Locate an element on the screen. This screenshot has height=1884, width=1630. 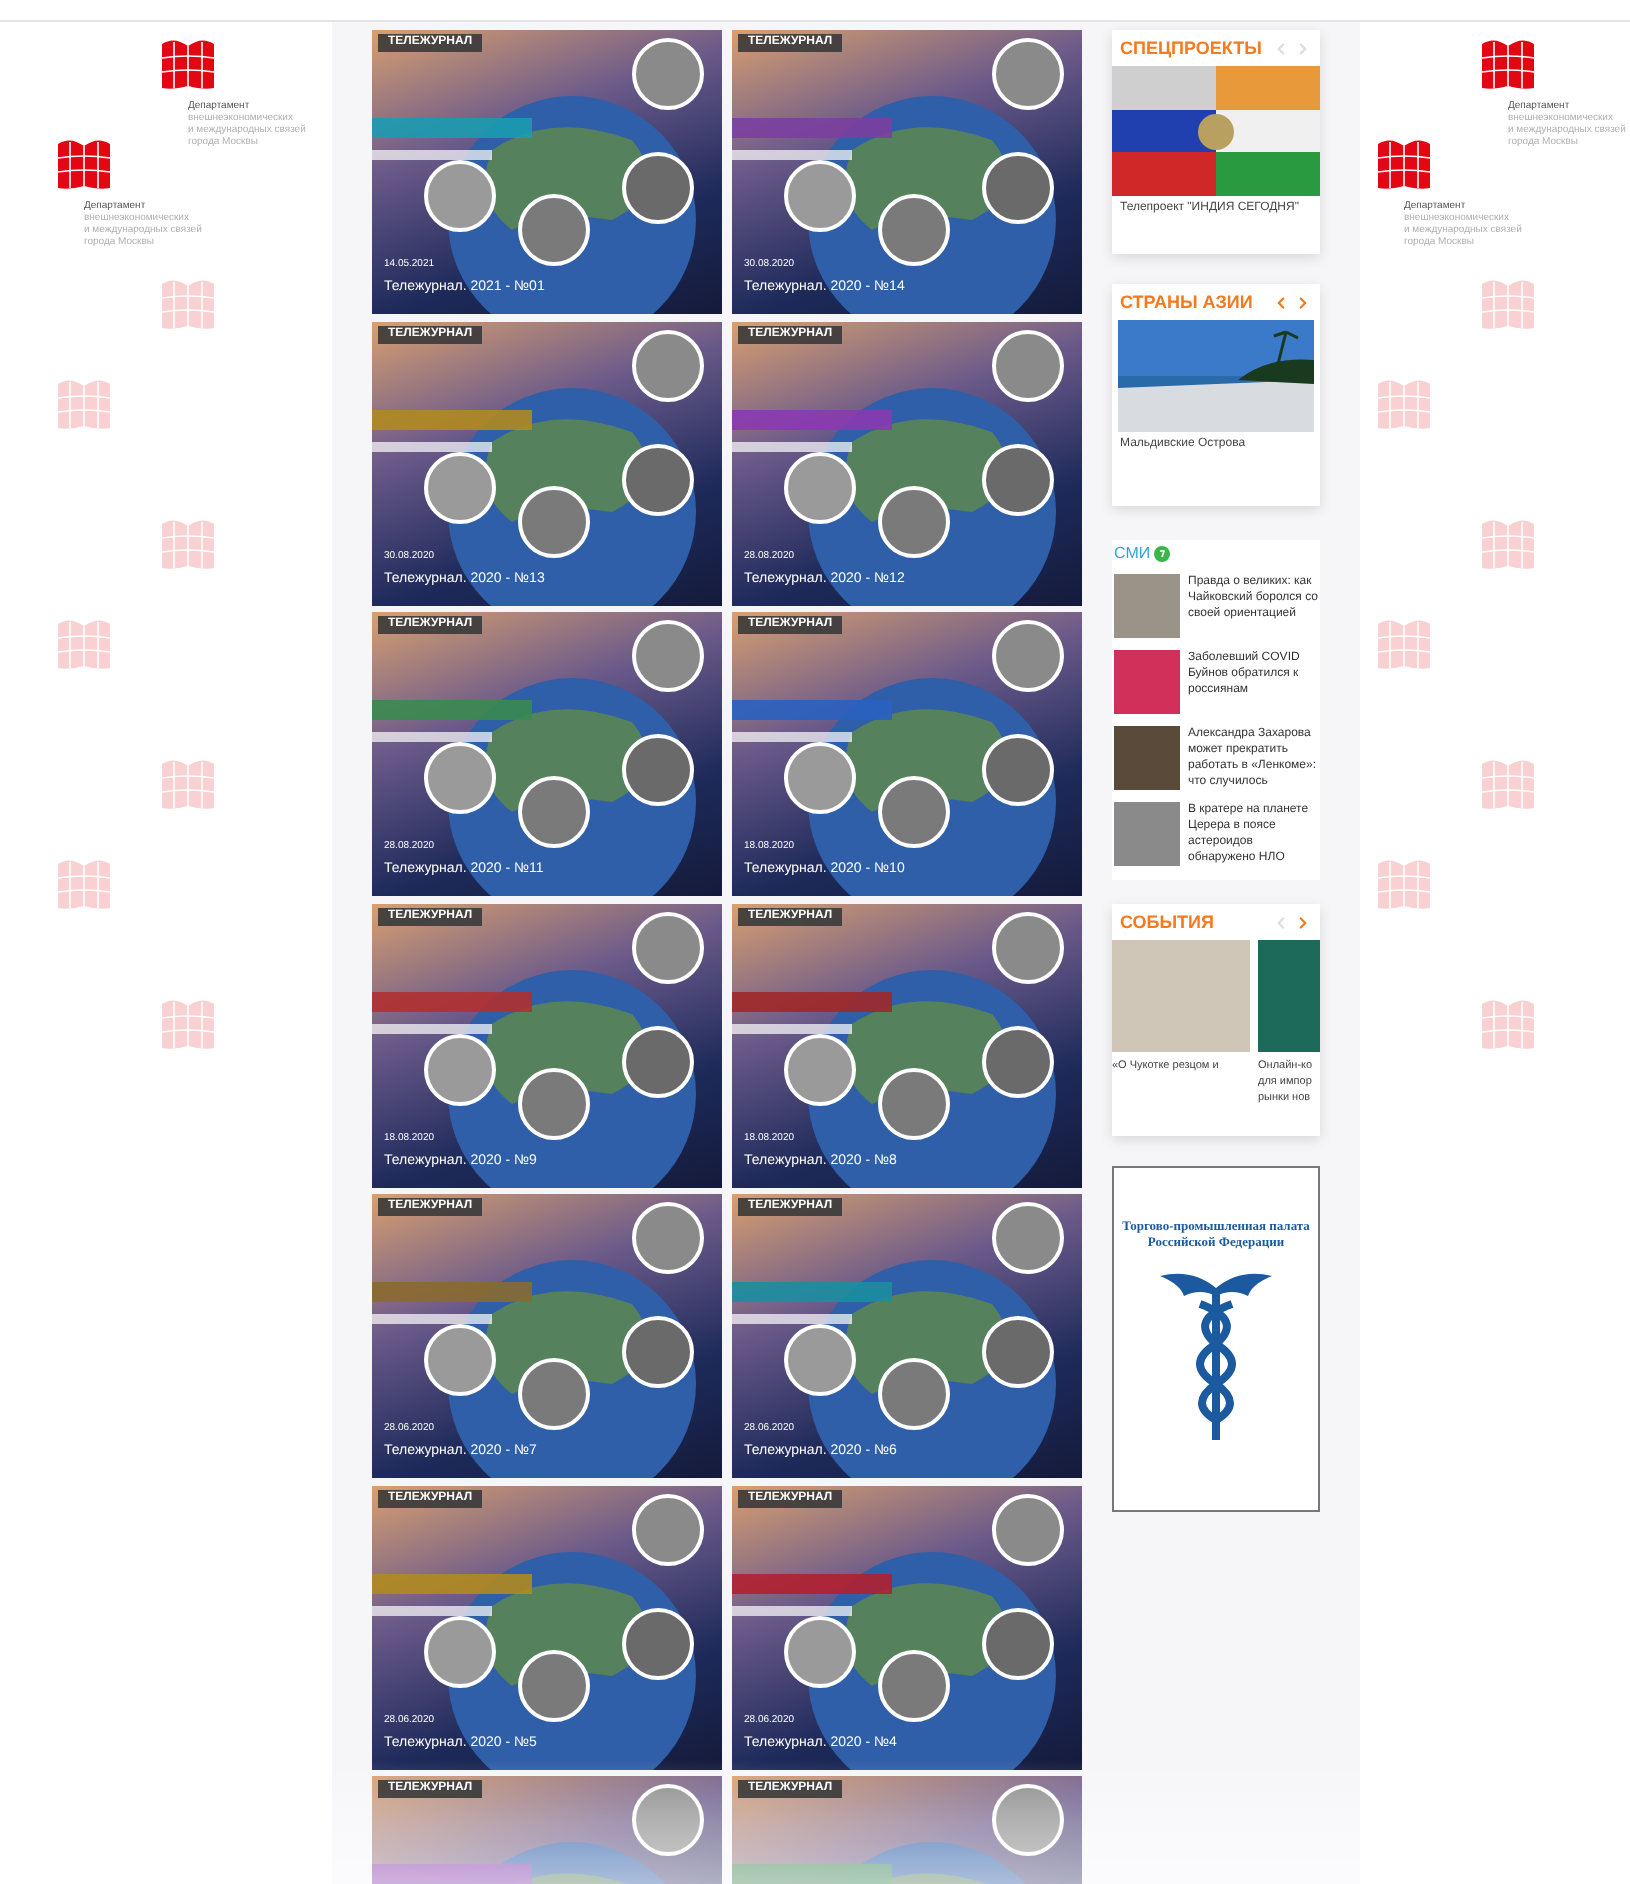
widget-title: СПЕЦПРОЕКТЫ is located at coordinates (1191, 49).